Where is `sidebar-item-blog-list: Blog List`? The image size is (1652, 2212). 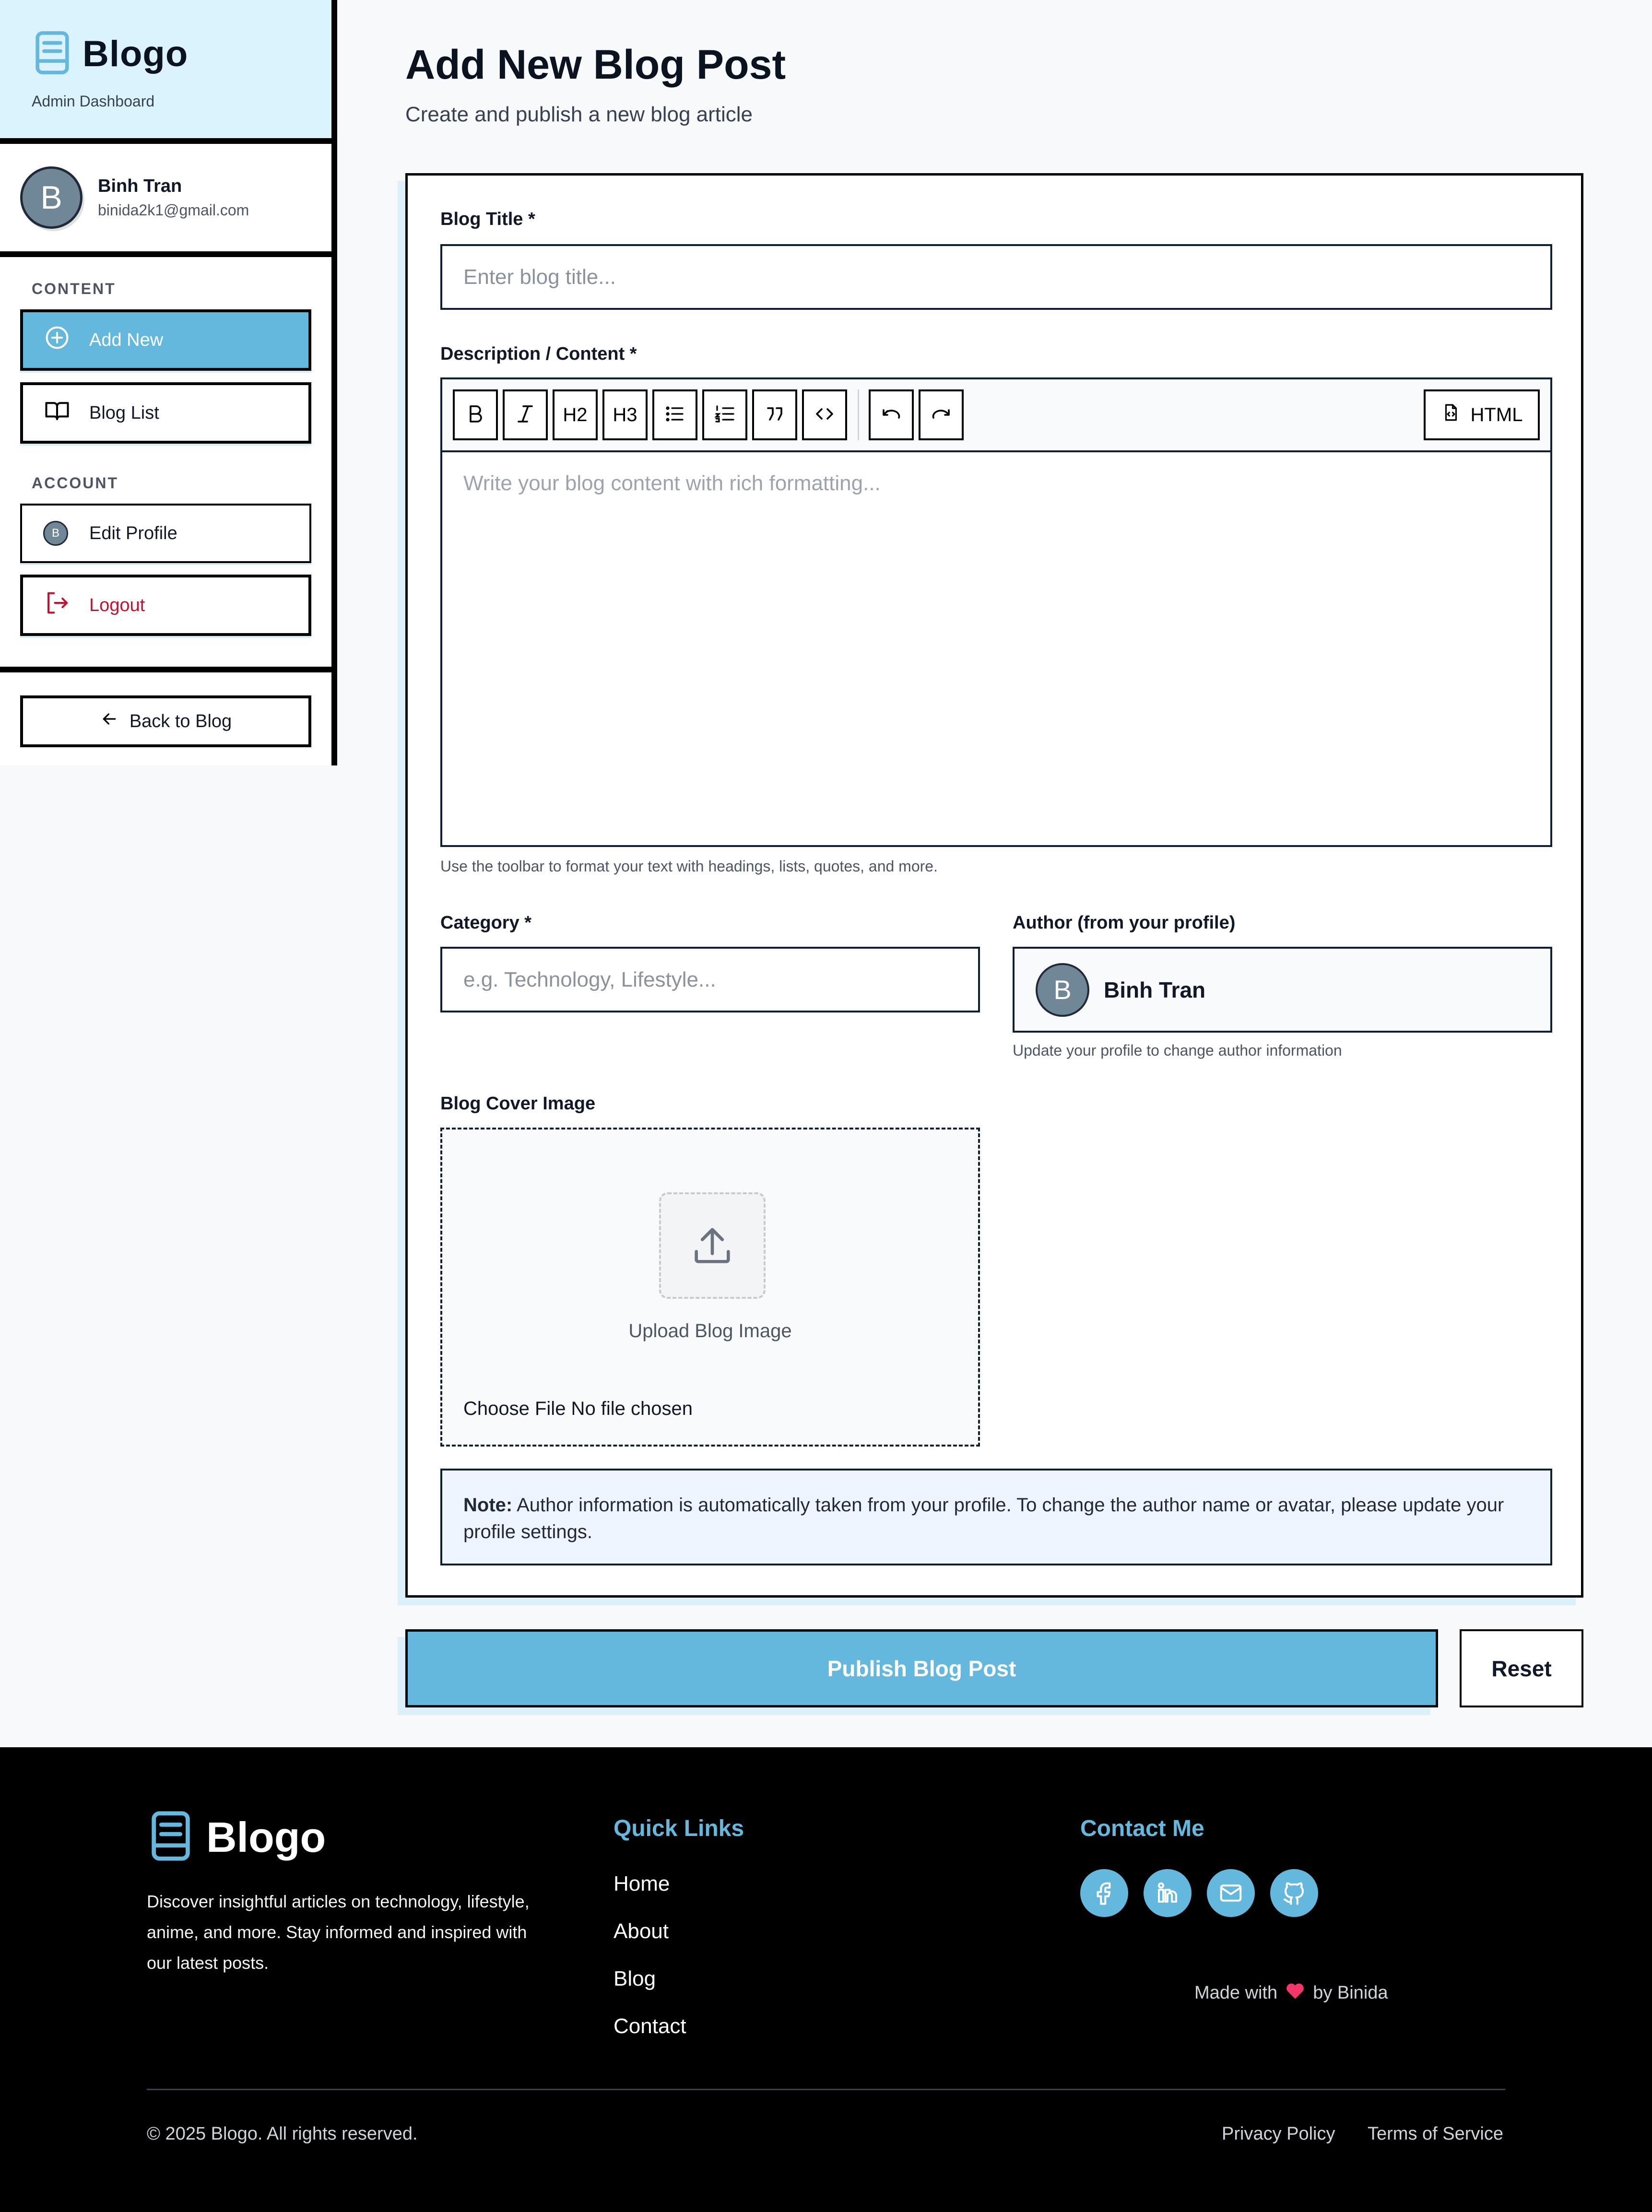
sidebar-item-blog-list: Blog List is located at coordinates (166, 413).